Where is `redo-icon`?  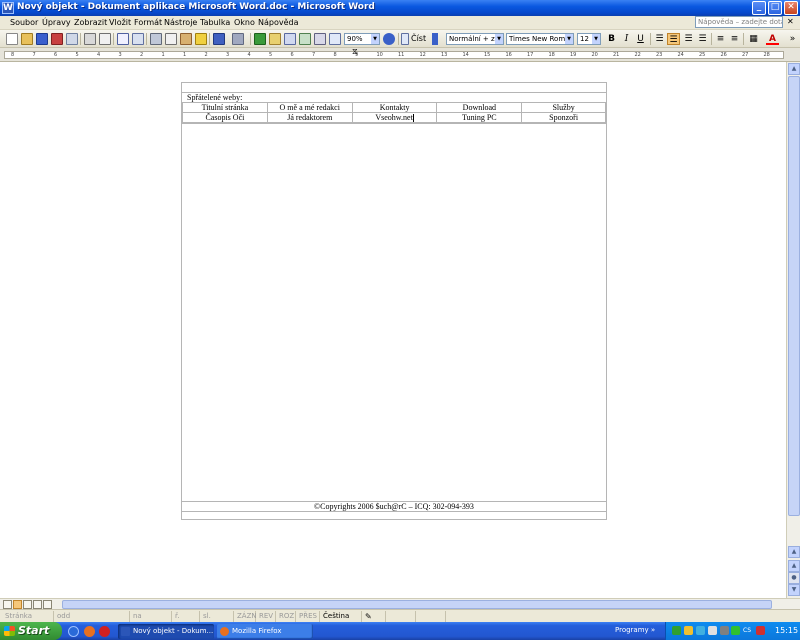 redo-icon is located at coordinates (238, 39).